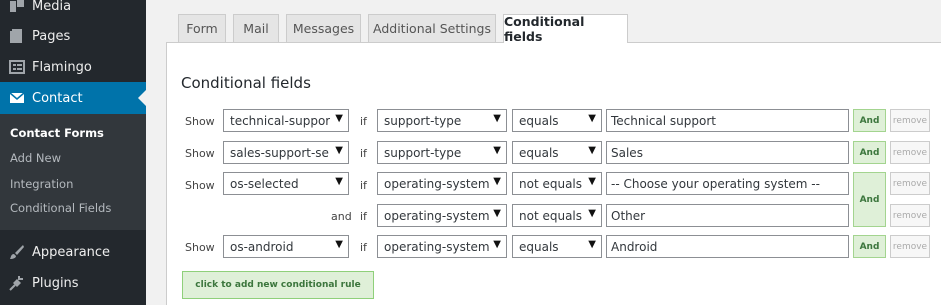 The image size is (941, 305). Describe the element at coordinates (41, 184) in the screenshot. I see `submenu-integration: Integration` at that location.